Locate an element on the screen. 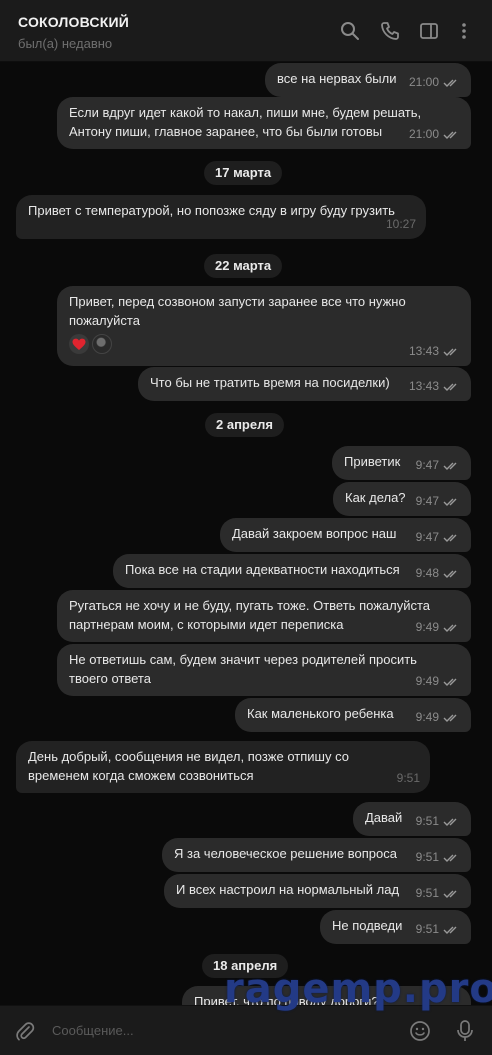  message-time: 10:27 is located at coordinates (400, 224).